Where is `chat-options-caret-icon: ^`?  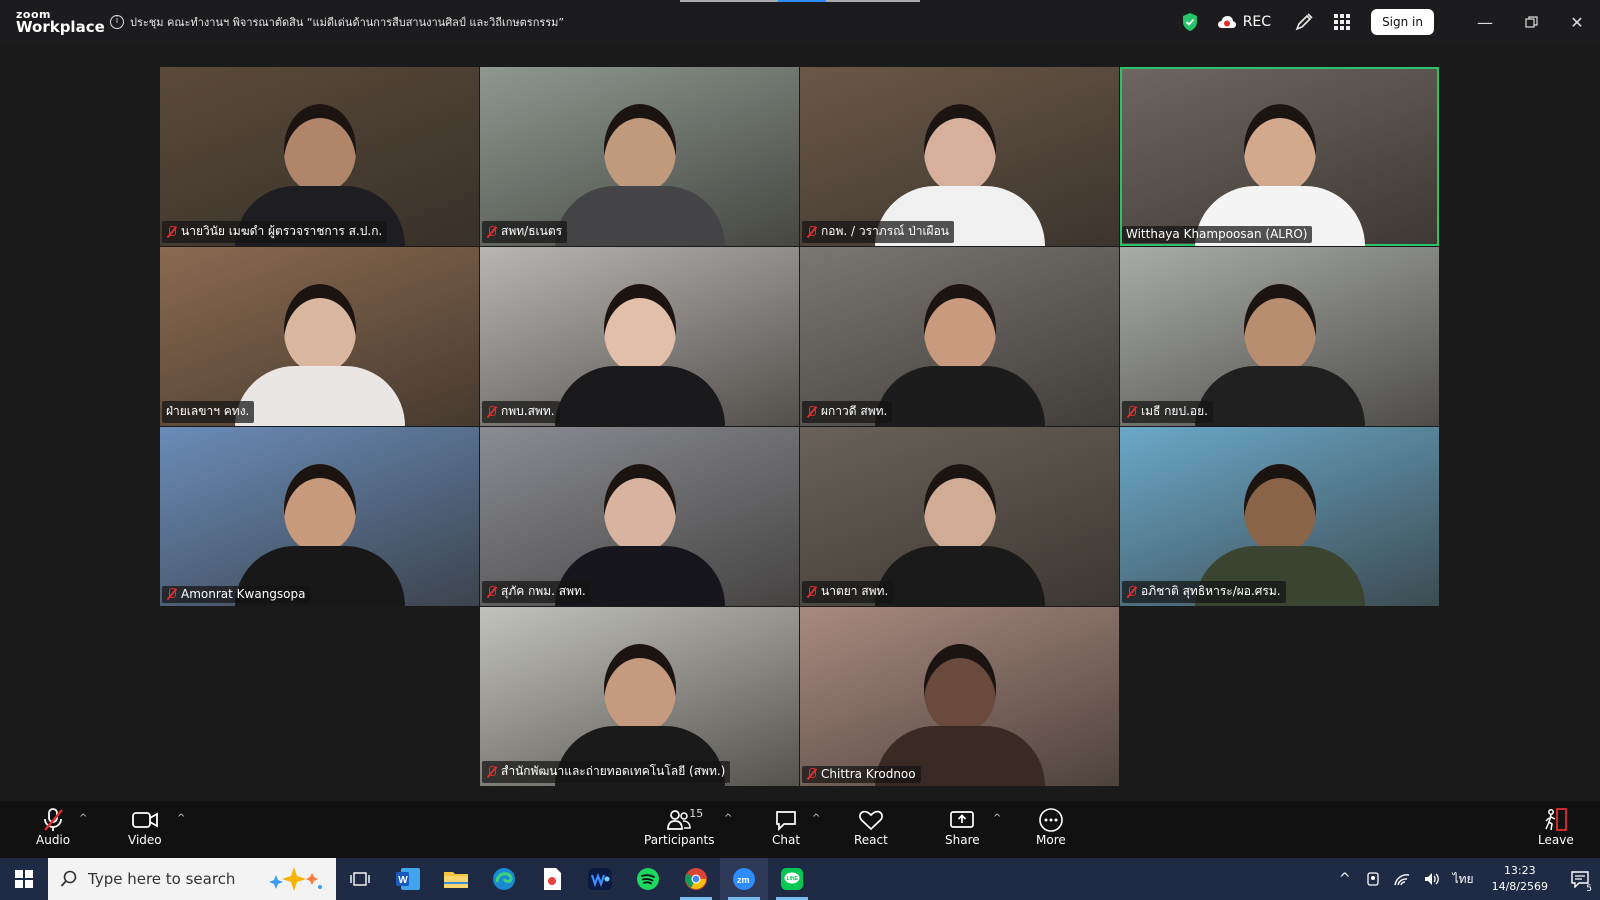
chat-options-caret-icon: ^ is located at coordinates (816, 818).